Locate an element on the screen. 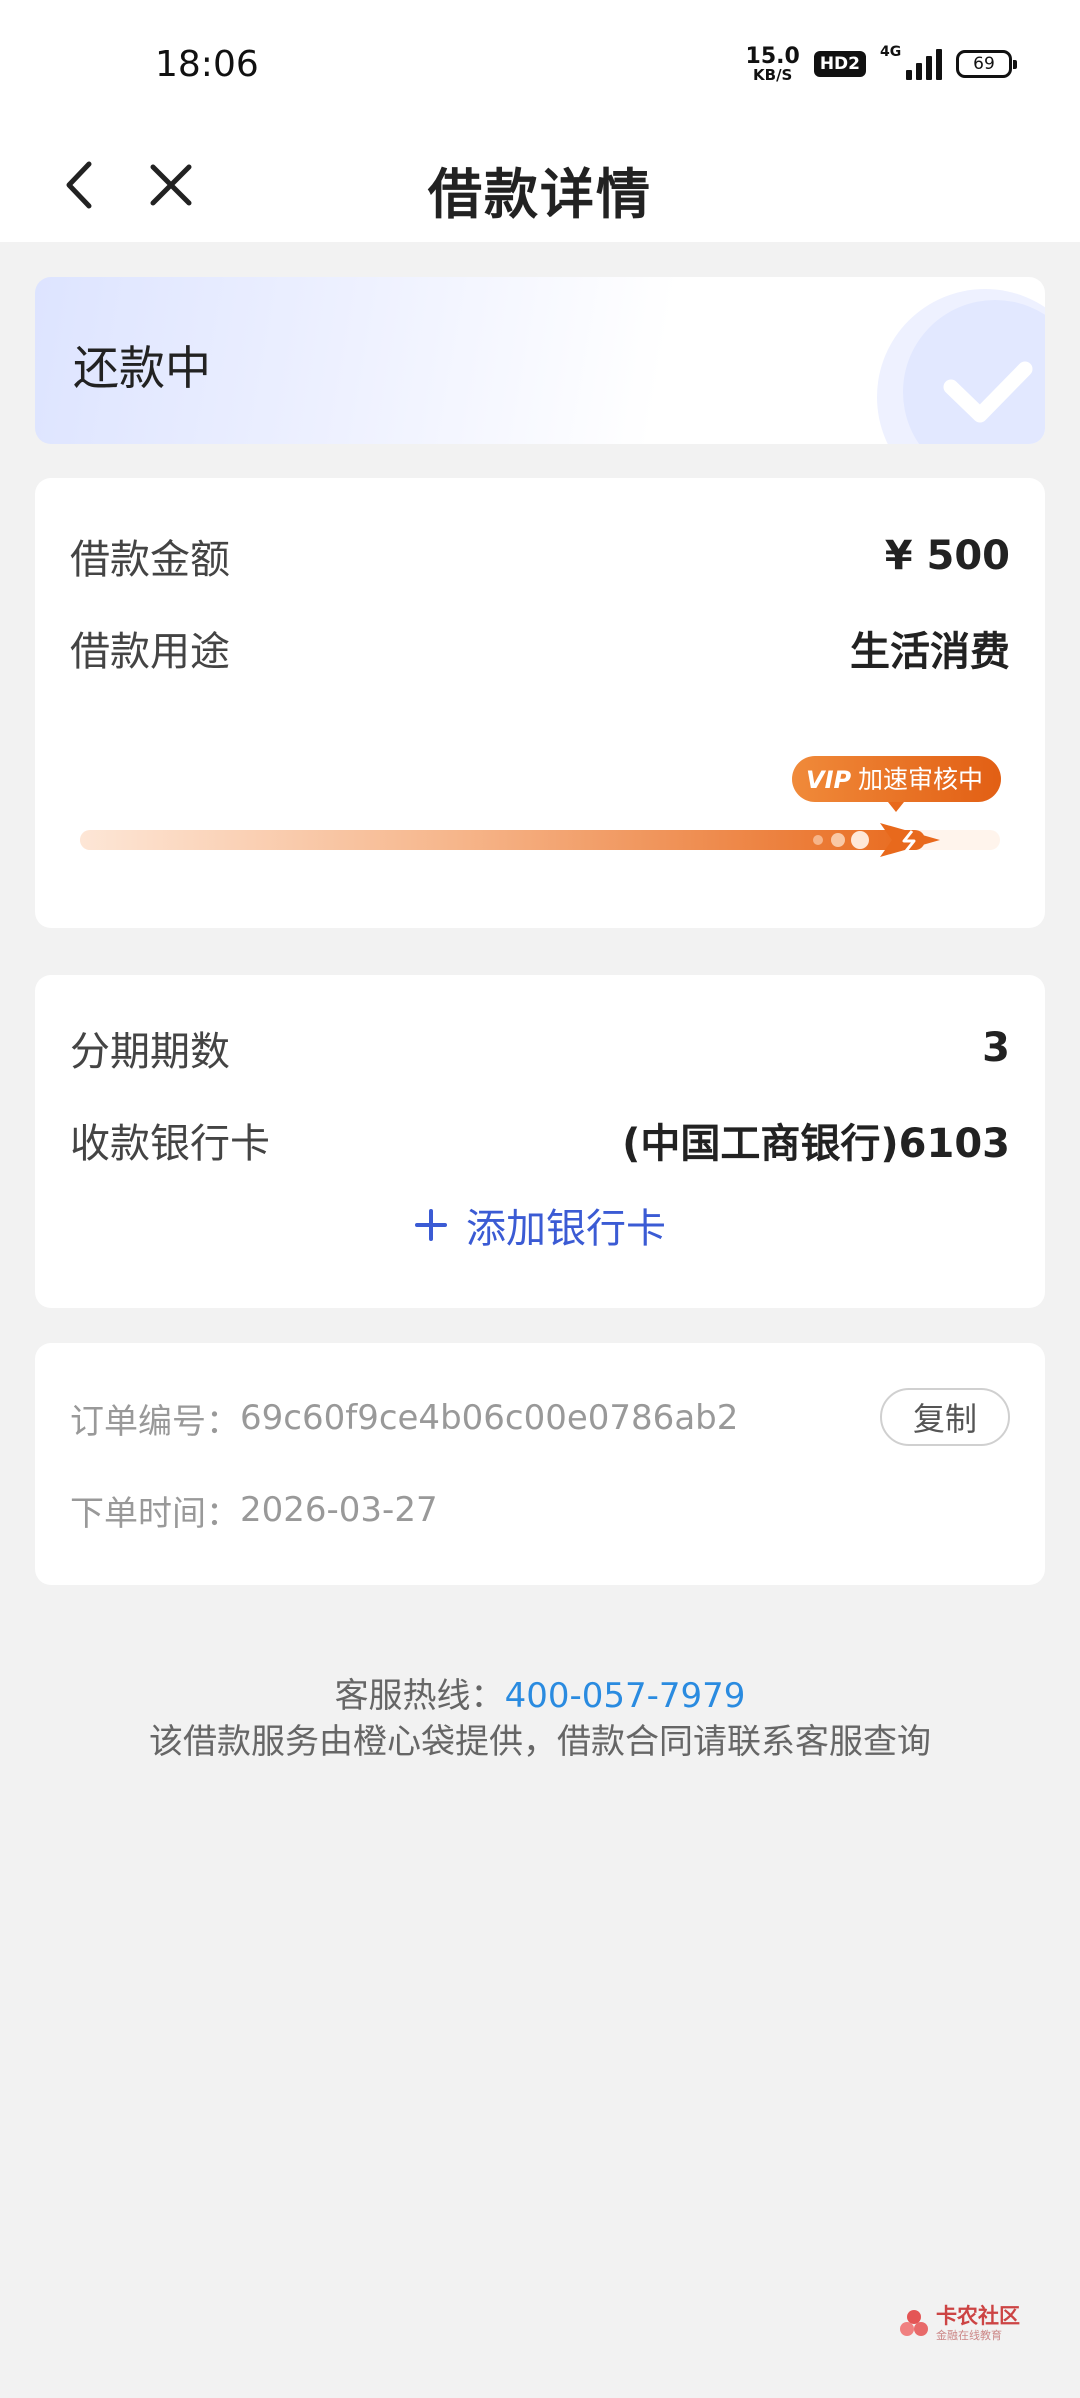  vip-badge-brand: VIP is located at coordinates (829, 780).